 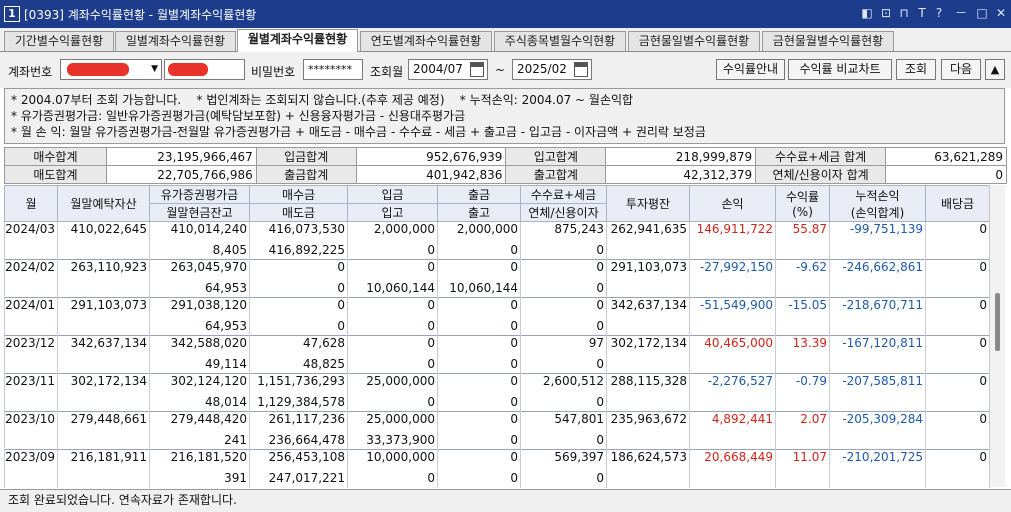 What do you see at coordinates (392, 307) in the screenshot?
I see `cell-deposit-in: 0` at bounding box center [392, 307].